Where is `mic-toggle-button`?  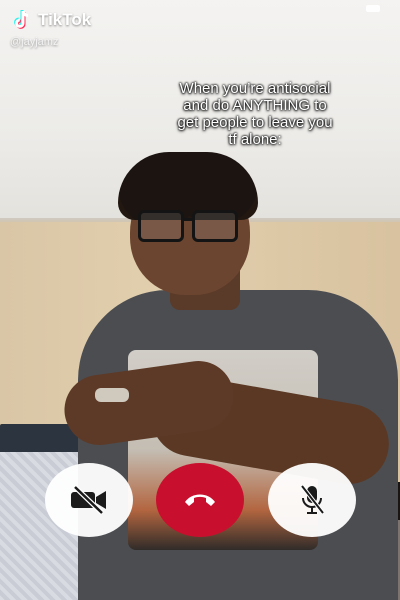
mic-toggle-button is located at coordinates (312, 500).